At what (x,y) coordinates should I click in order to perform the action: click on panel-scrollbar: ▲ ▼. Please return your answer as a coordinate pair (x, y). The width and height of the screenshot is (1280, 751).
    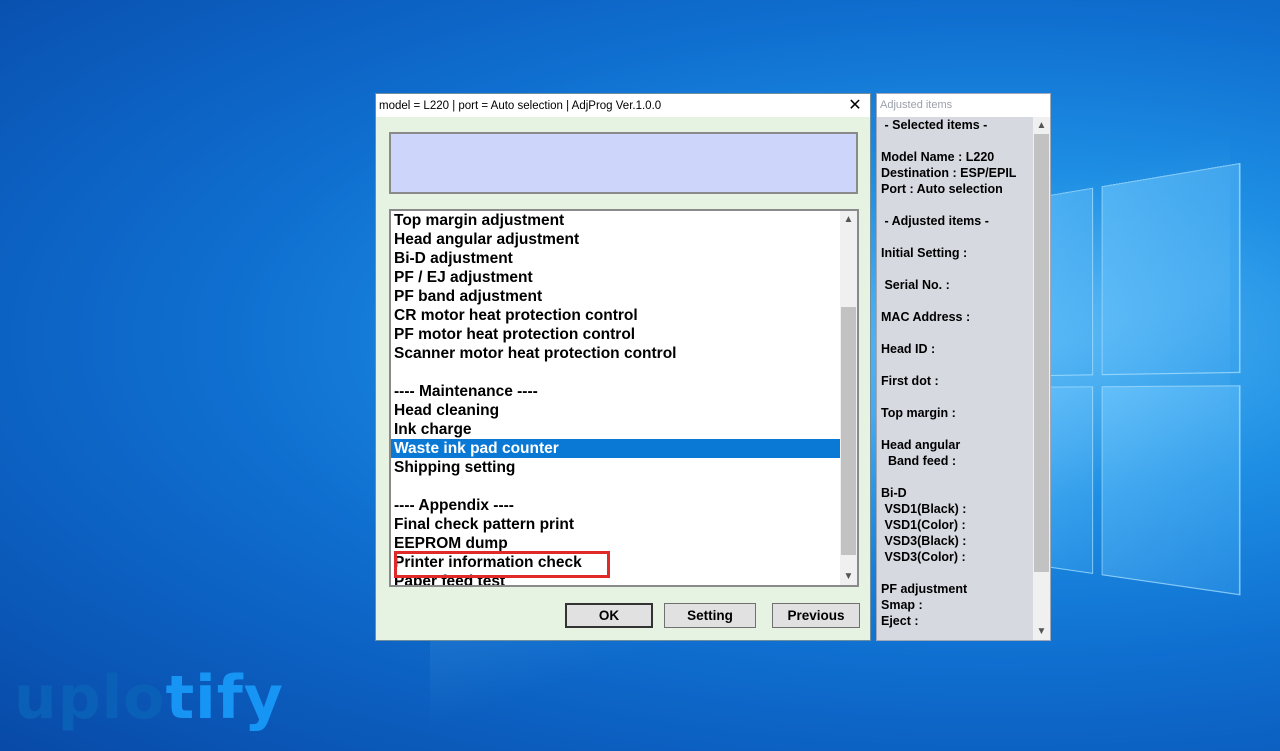
    Looking at the image, I should click on (1041, 378).